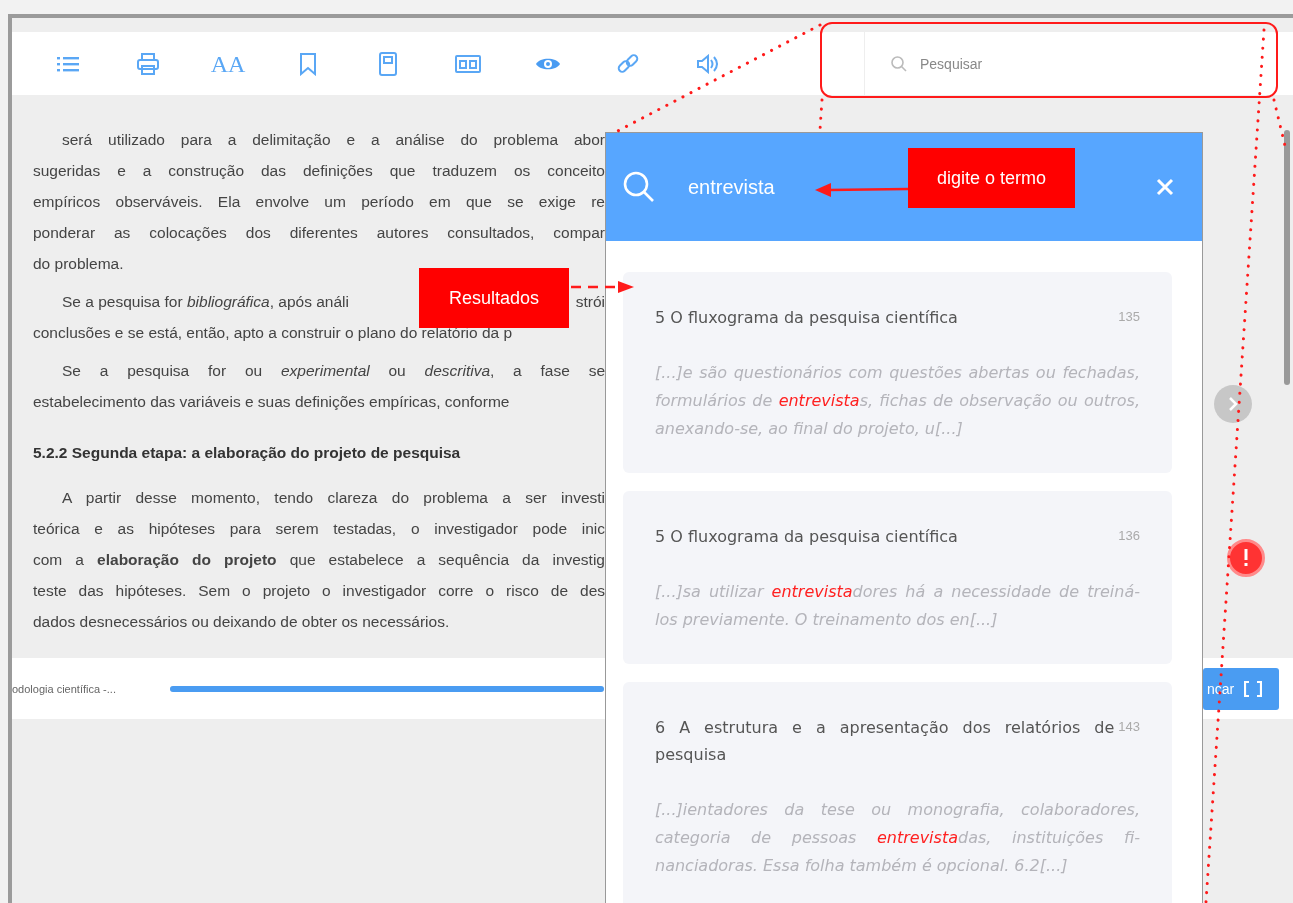 This screenshot has width=1293, height=903. Describe the element at coordinates (319, 529) in the screenshot. I see `text-line: teórica e as hipóteses para serem testadas, o investigador pode inic` at that location.